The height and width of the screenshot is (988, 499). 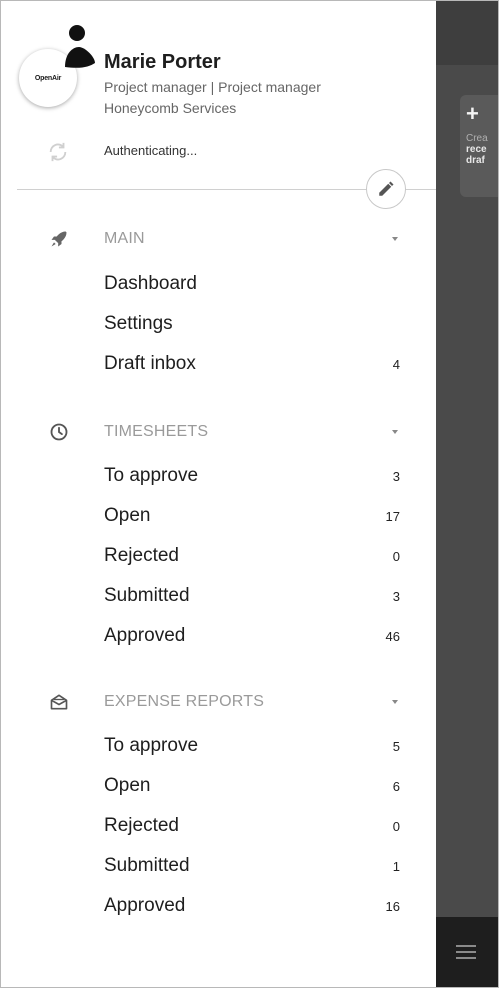 What do you see at coordinates (226, 477) in the screenshot?
I see `nav-item-timesheets-to-approve: To approve 3` at bounding box center [226, 477].